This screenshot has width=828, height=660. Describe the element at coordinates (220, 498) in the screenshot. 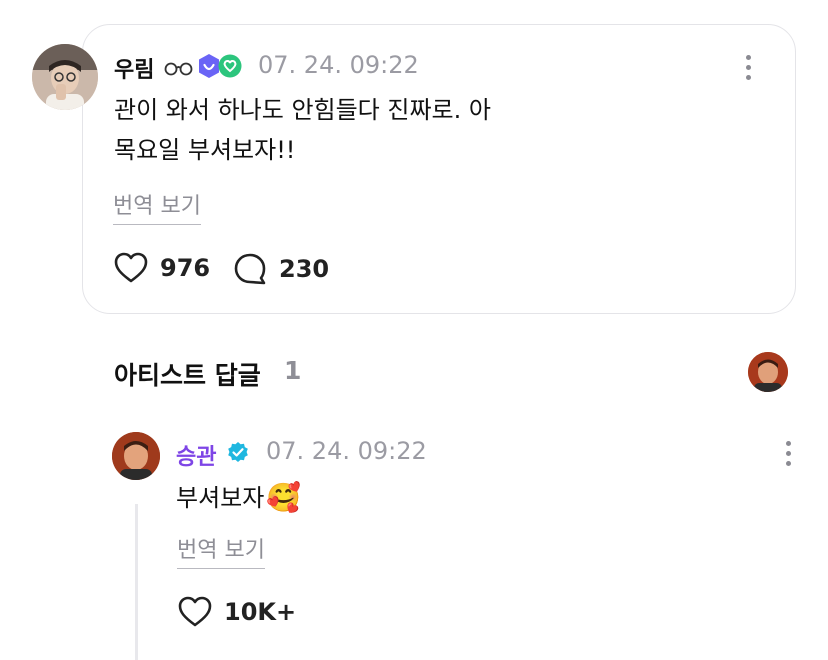

I see `reply-text: 부셔보자` at that location.